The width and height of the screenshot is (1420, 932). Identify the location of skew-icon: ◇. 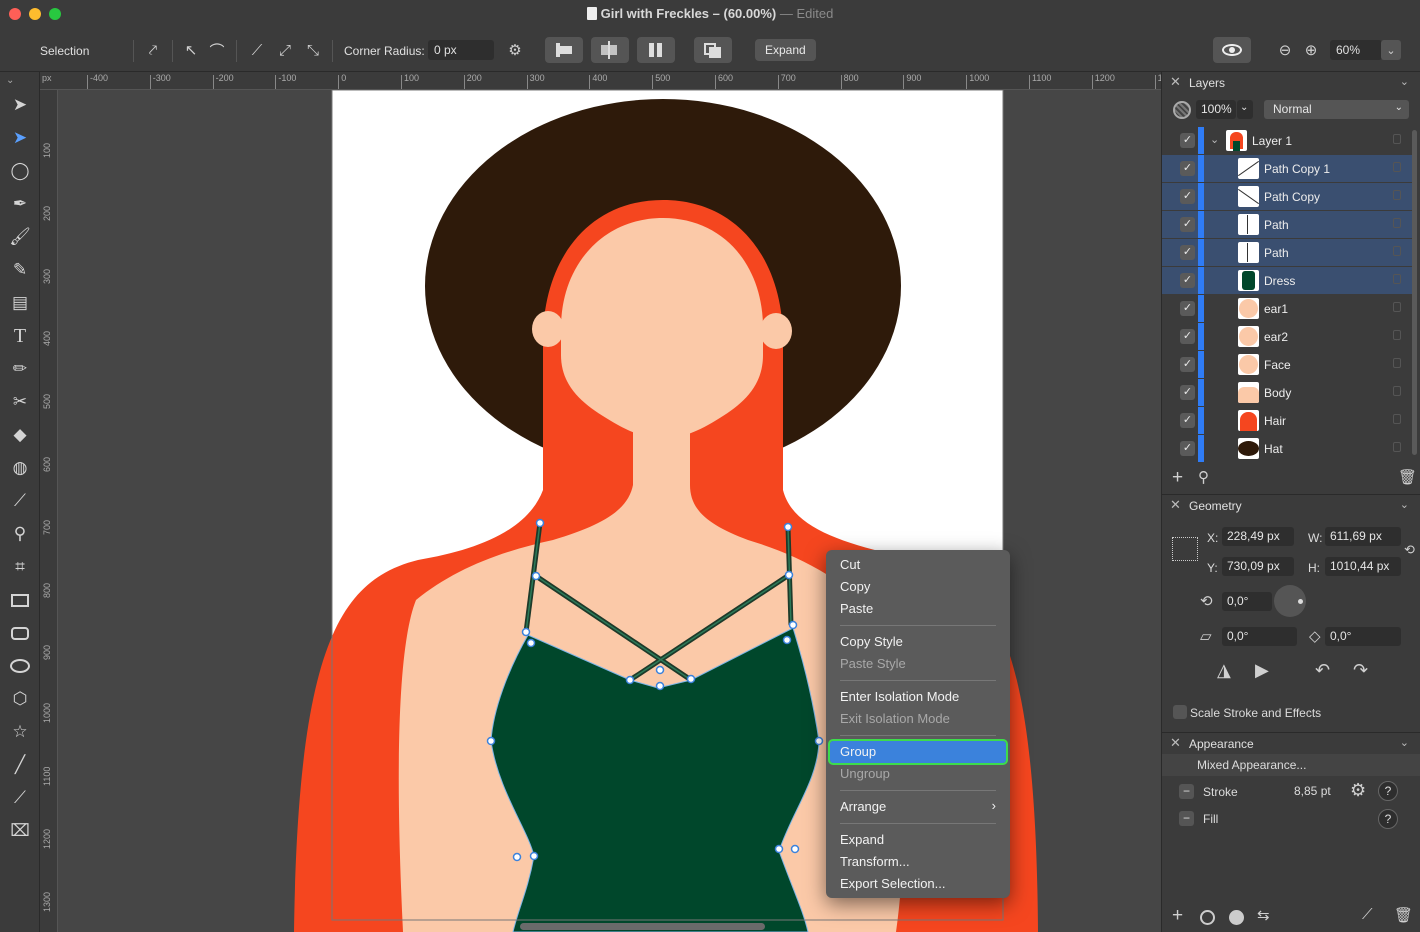
(1315, 636).